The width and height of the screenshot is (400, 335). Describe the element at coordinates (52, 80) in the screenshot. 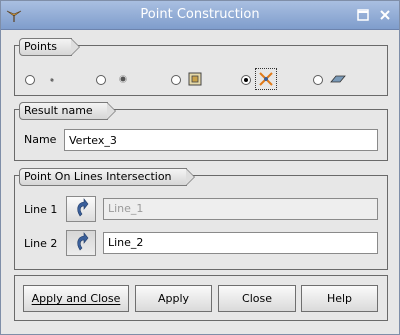

I see `point-small-icon` at that location.